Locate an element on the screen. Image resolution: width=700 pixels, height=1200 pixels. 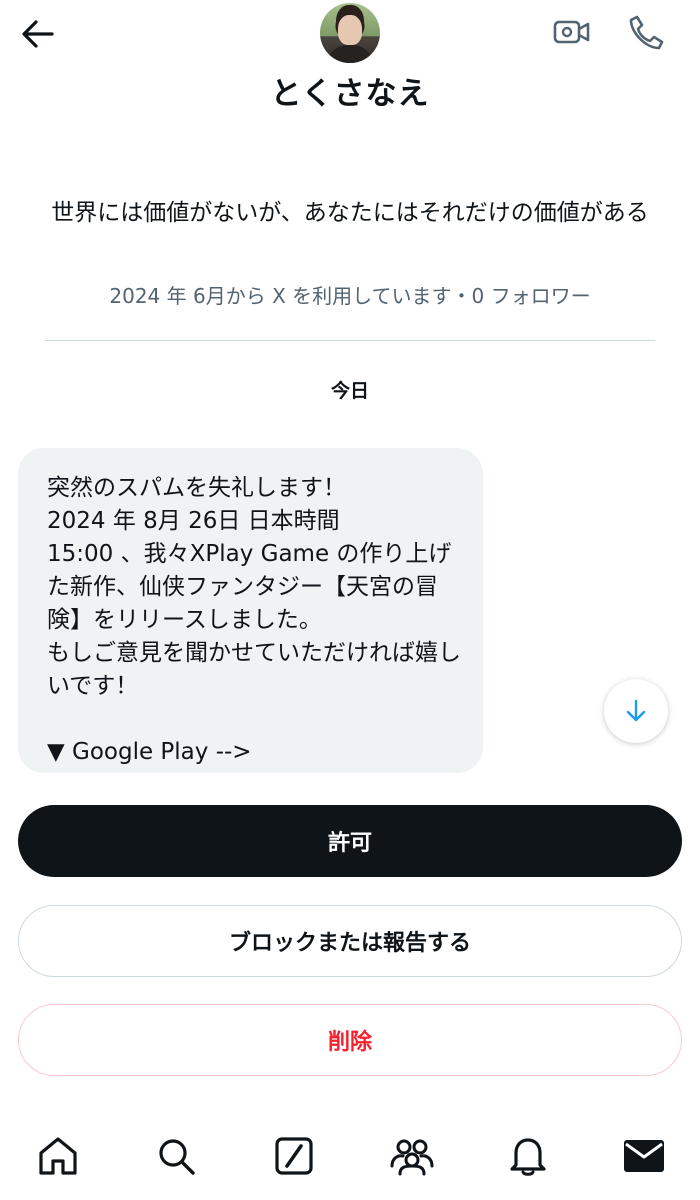
video-call-button is located at coordinates (572, 32).